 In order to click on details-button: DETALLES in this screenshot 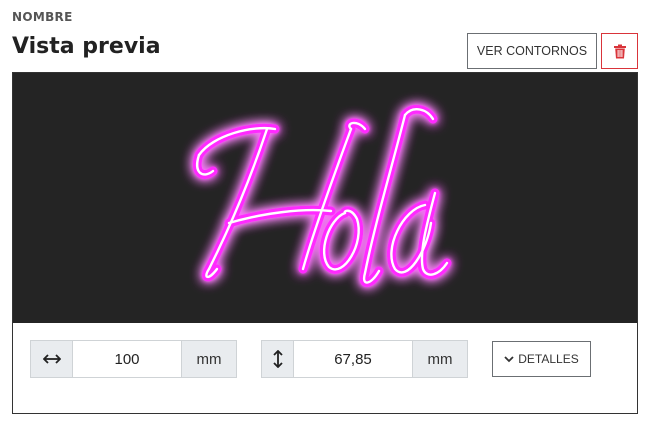, I will do `click(541, 359)`.